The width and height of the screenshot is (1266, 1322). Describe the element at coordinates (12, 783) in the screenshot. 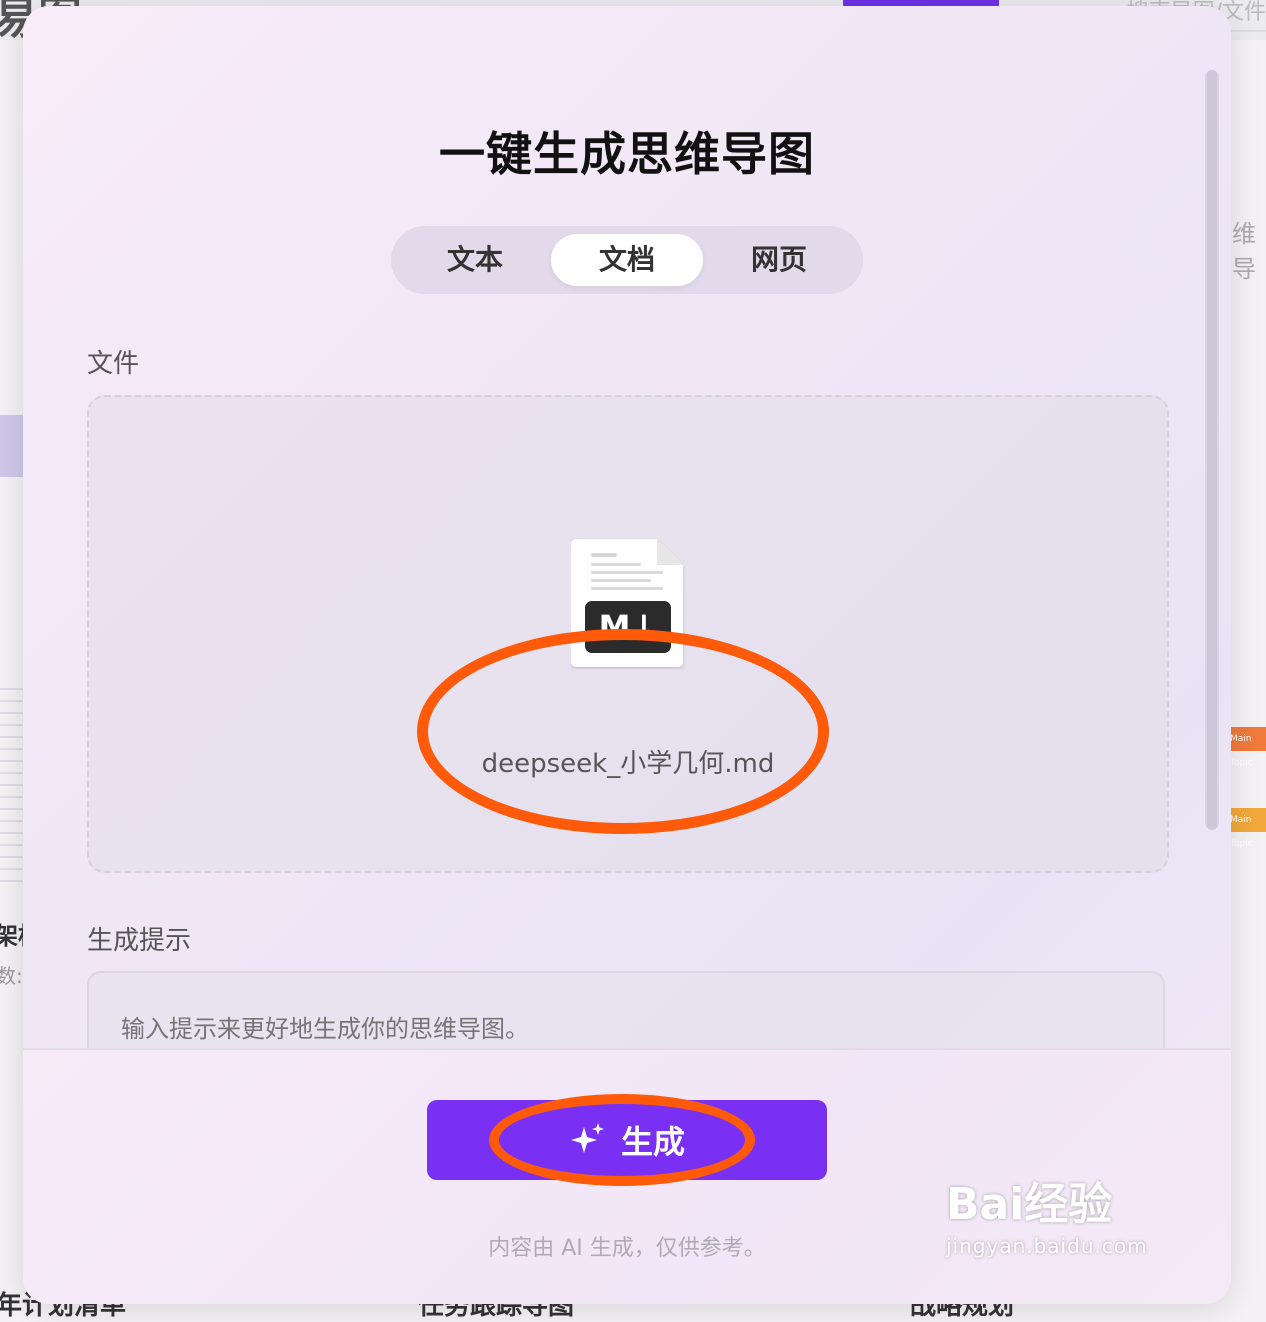

I see `background-left-thumbnail` at that location.